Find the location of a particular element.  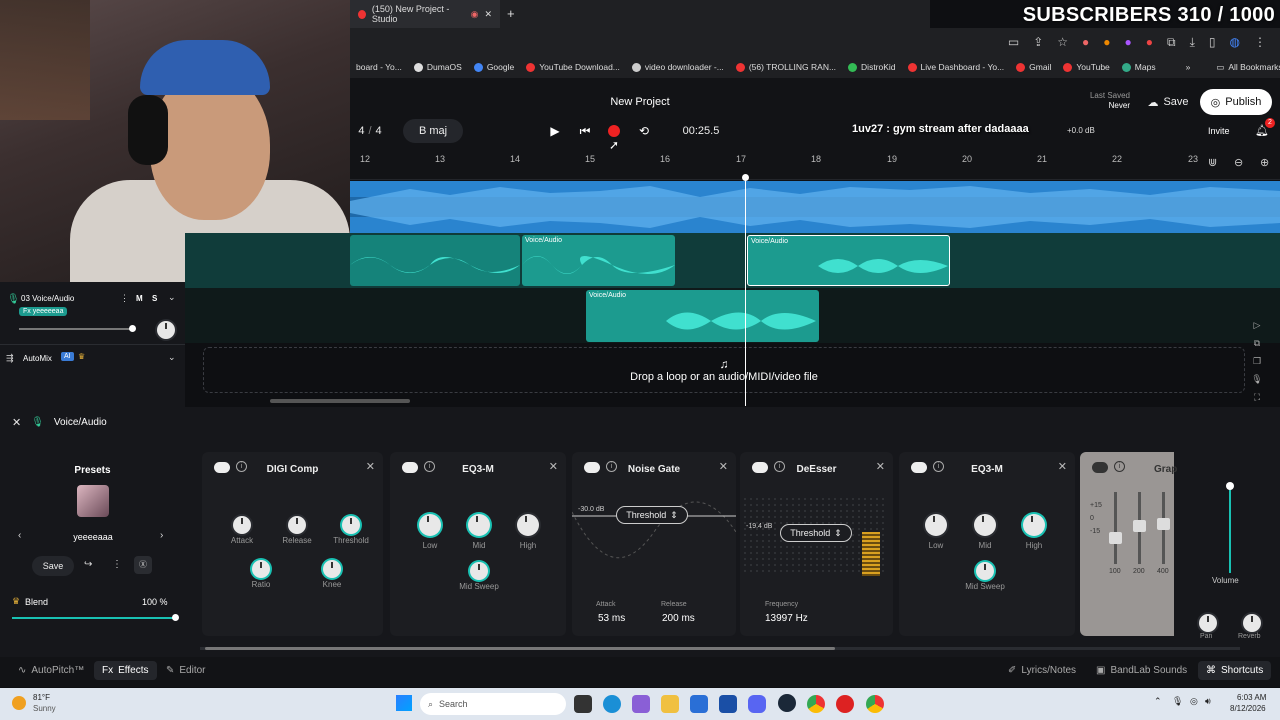

autopitch-tab: ∿ AutoPitch™ is located at coordinates (51, 670).